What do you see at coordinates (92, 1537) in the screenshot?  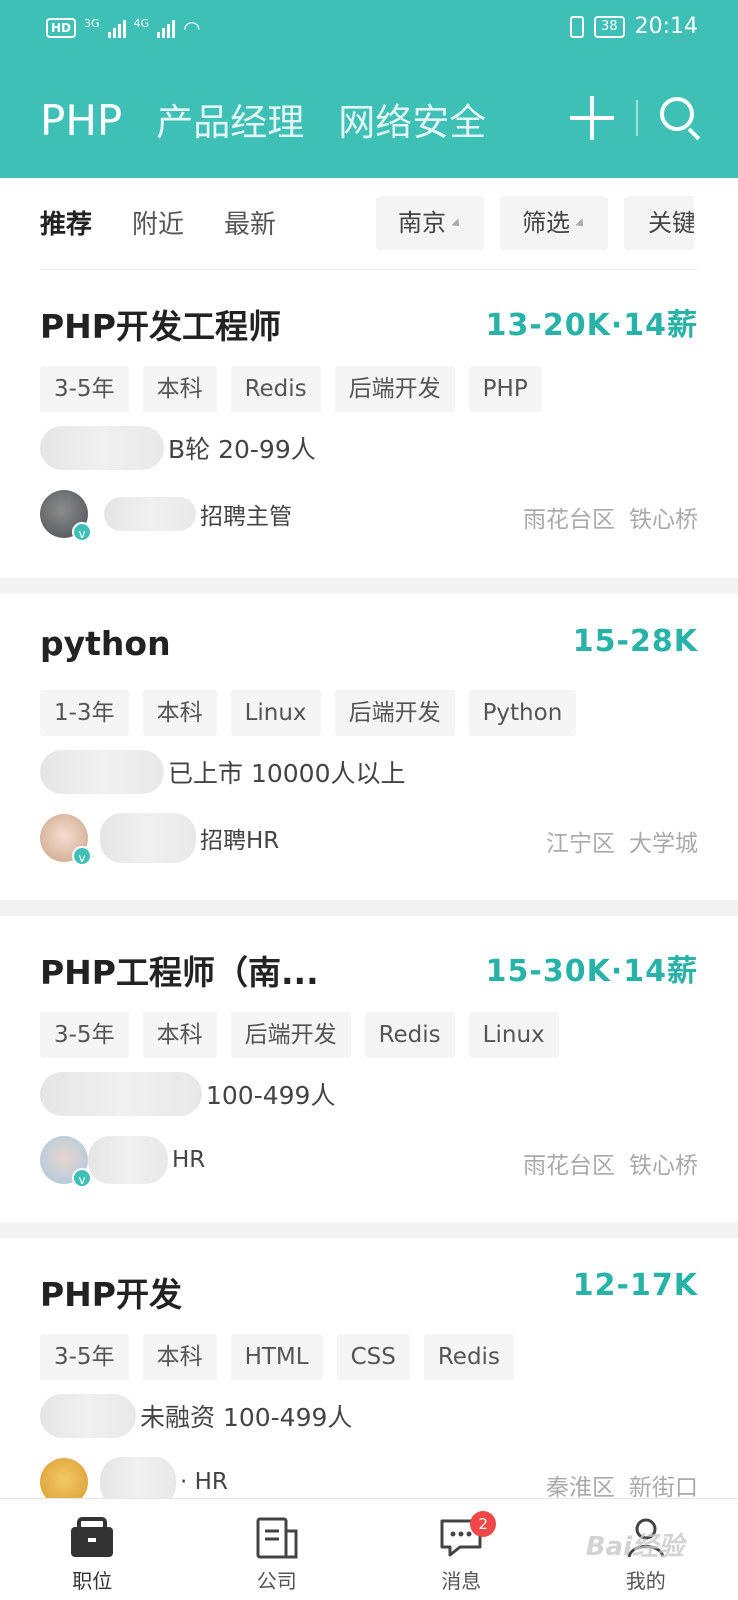 I see `briefcase-icon` at bounding box center [92, 1537].